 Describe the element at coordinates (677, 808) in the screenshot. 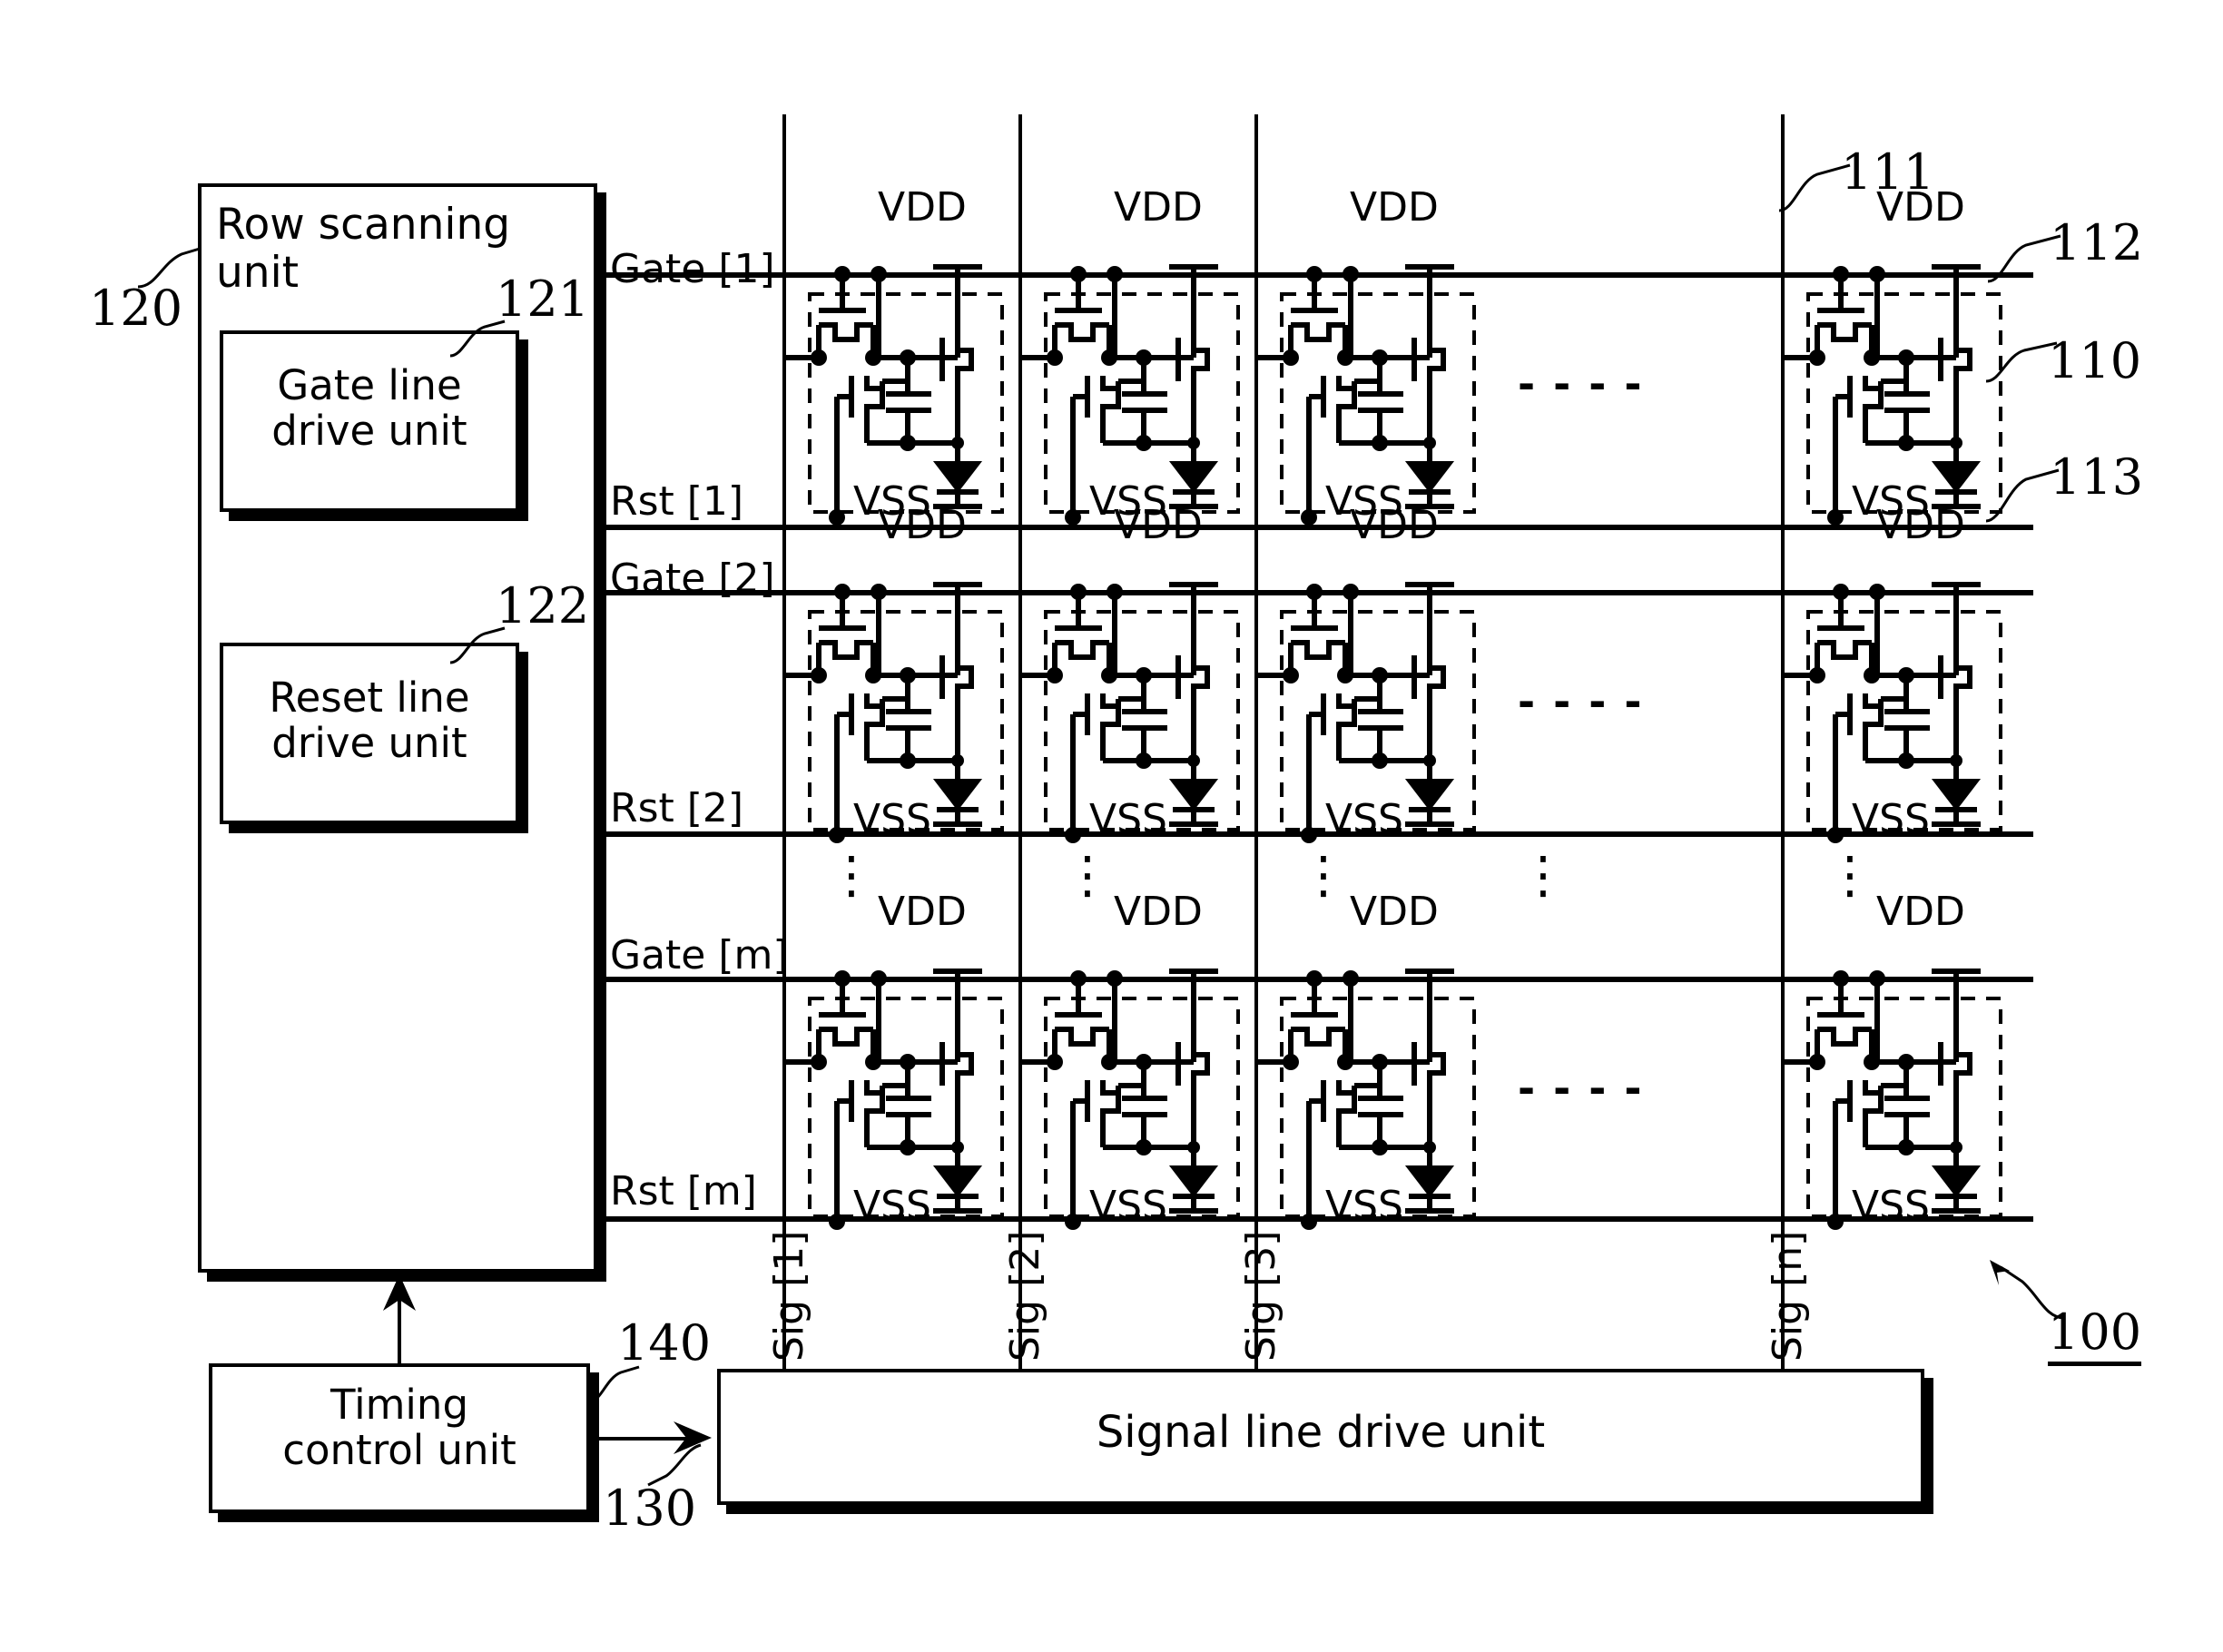

I see `row-label-rst-2: Rst [2]` at that location.